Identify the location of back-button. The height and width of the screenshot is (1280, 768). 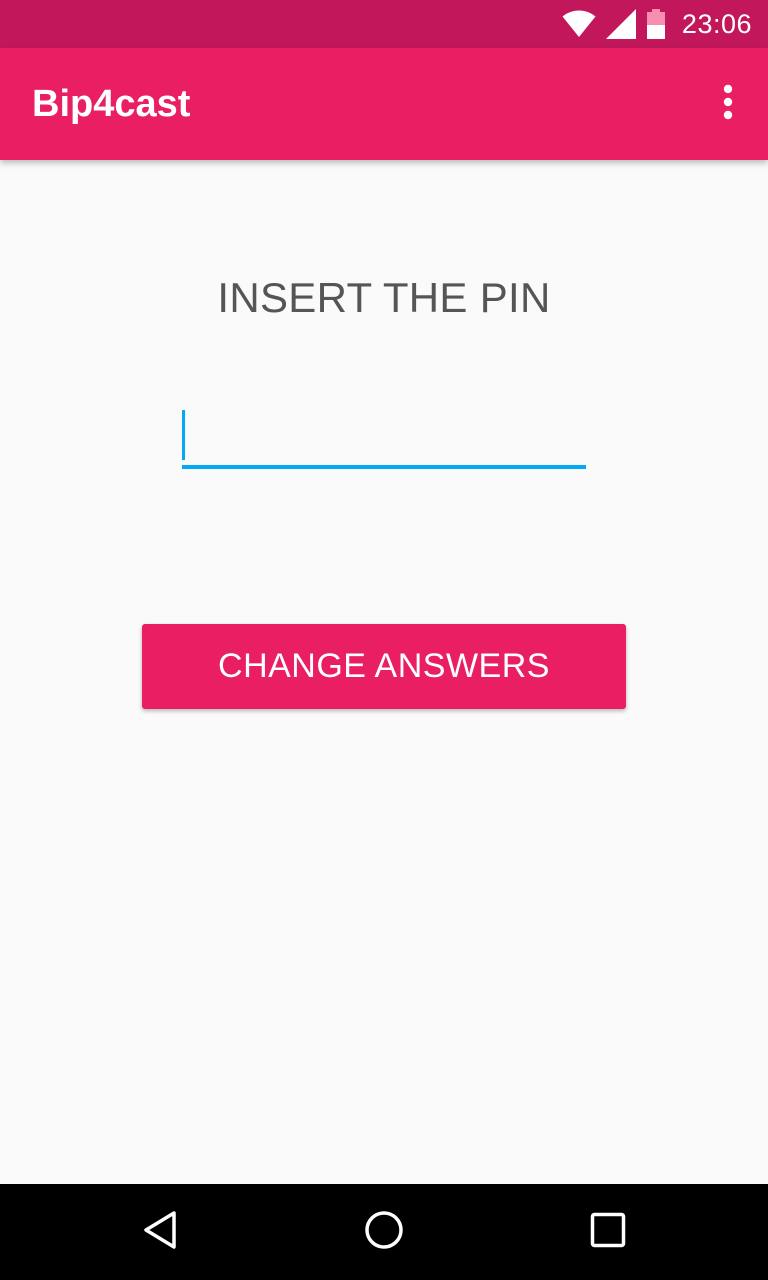
(160, 1232).